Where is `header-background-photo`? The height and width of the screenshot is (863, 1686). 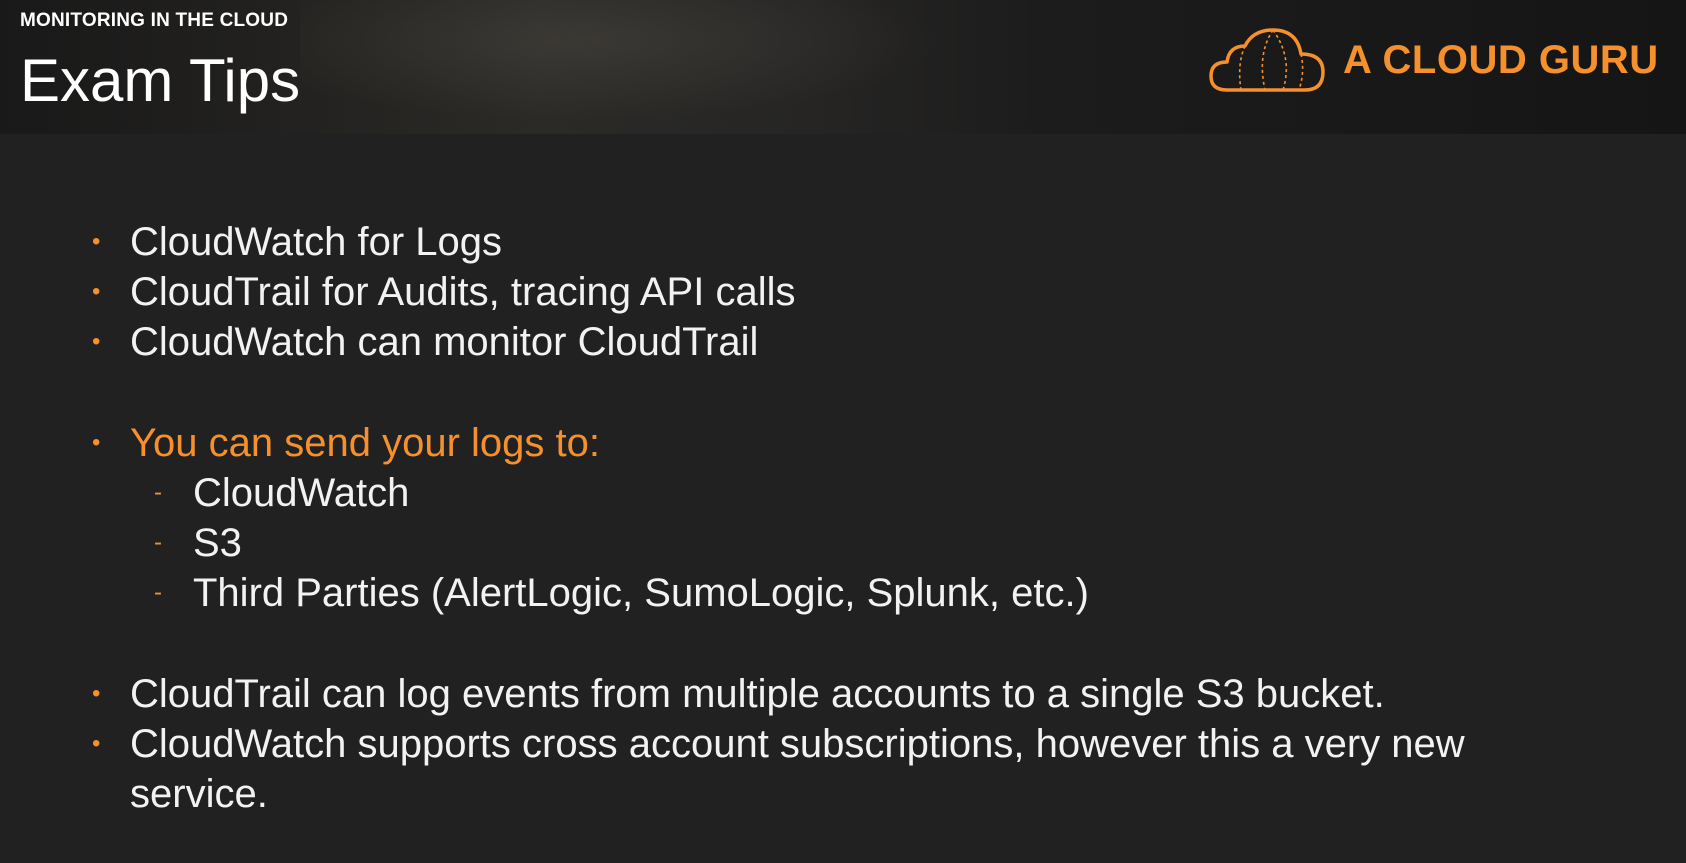
header-background-photo is located at coordinates (650, 67).